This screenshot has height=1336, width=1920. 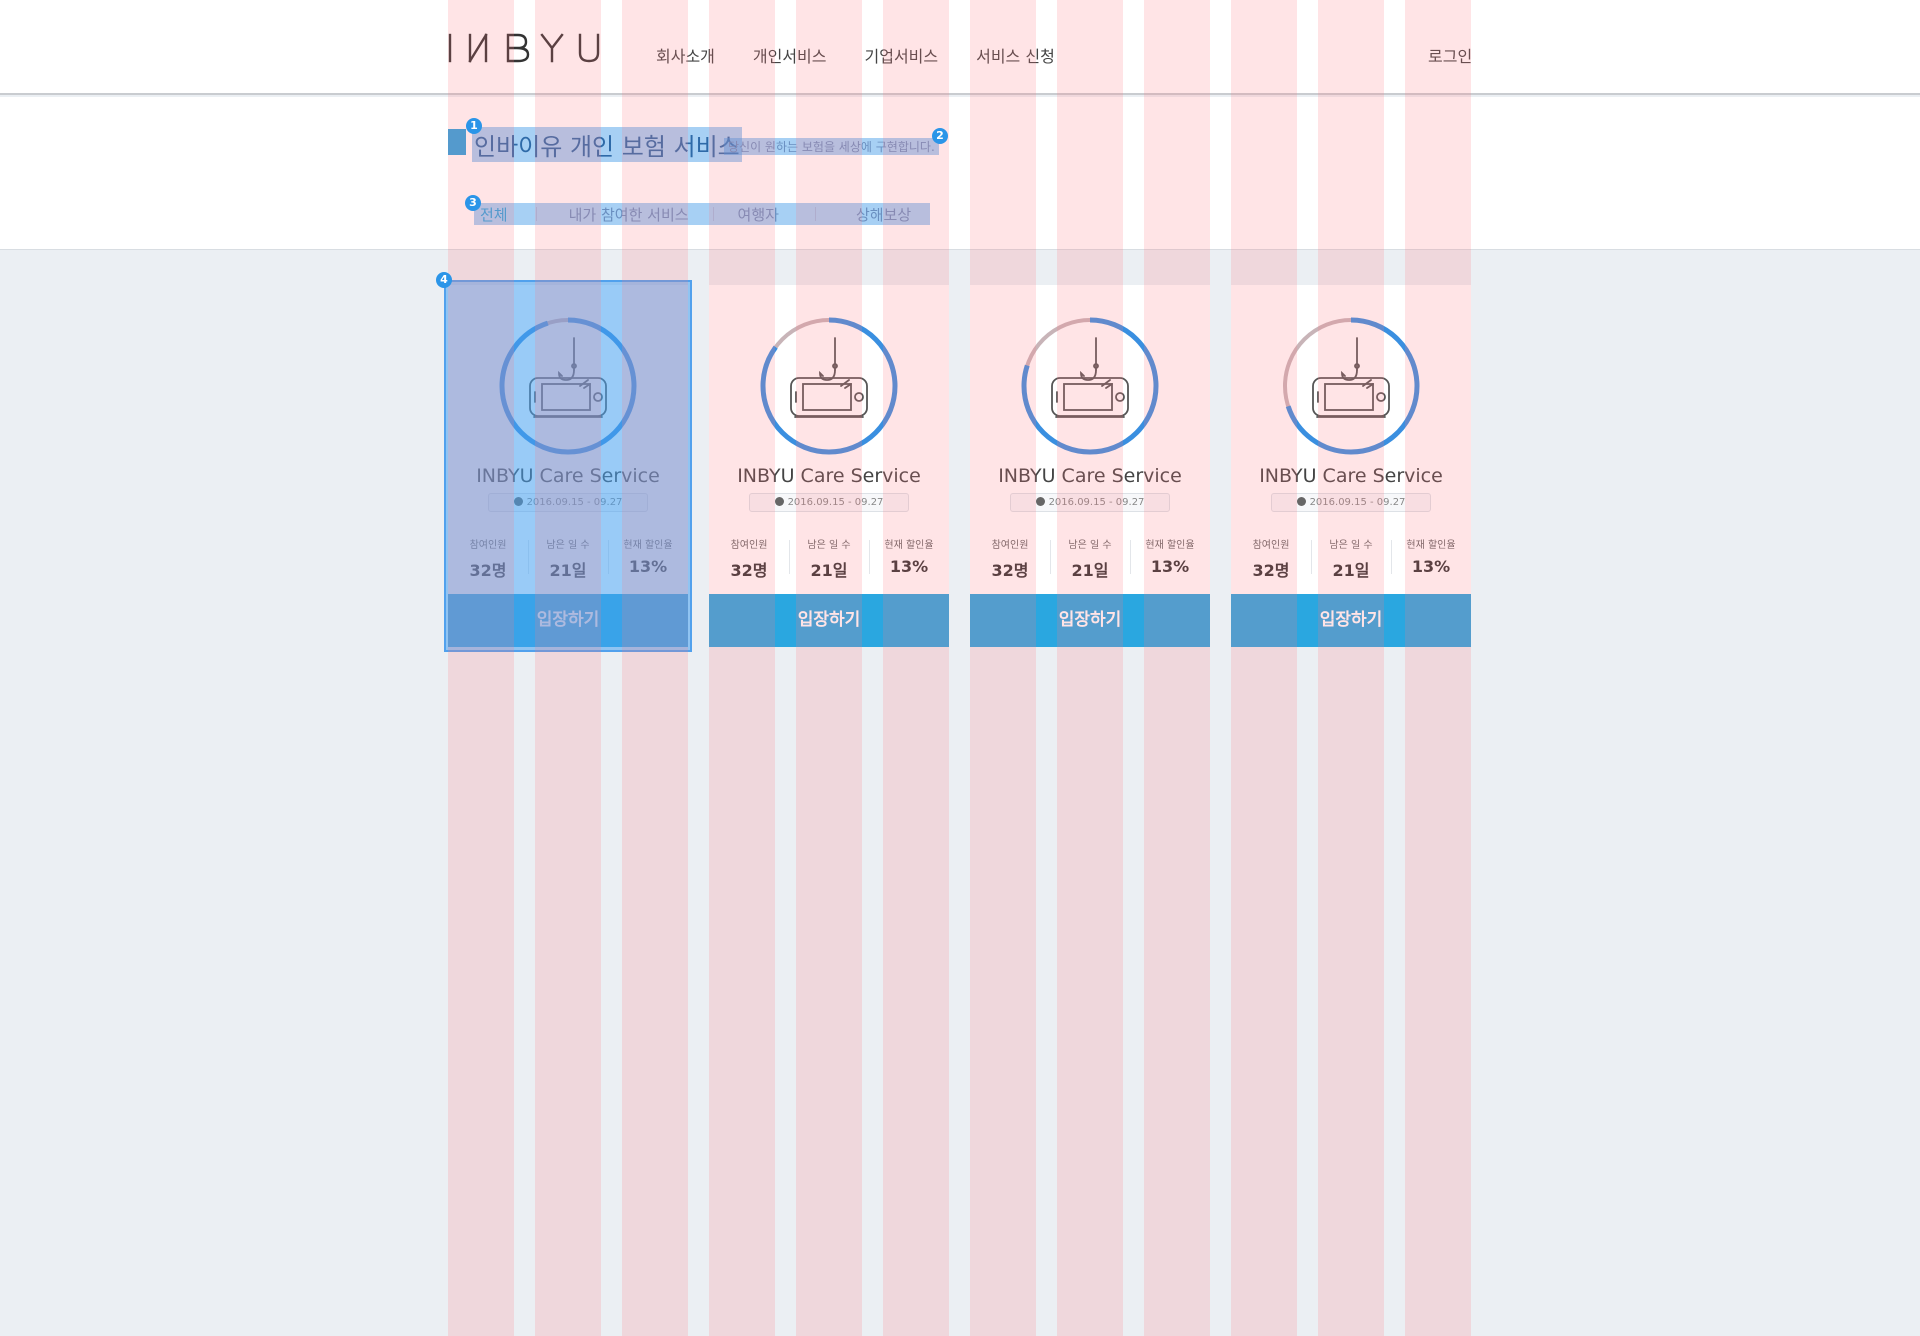 What do you see at coordinates (444, 280) in the screenshot?
I see `annotation-marker: 4` at bounding box center [444, 280].